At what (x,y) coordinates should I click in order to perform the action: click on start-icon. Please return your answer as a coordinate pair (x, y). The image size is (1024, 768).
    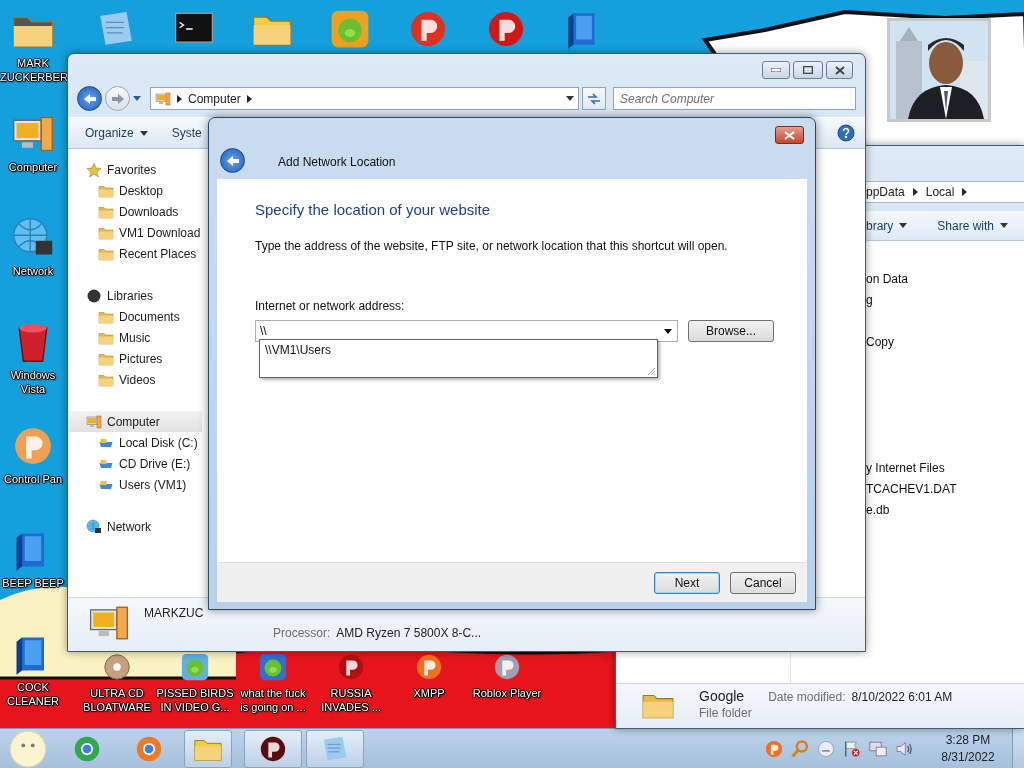
    Looking at the image, I should click on (28, 748).